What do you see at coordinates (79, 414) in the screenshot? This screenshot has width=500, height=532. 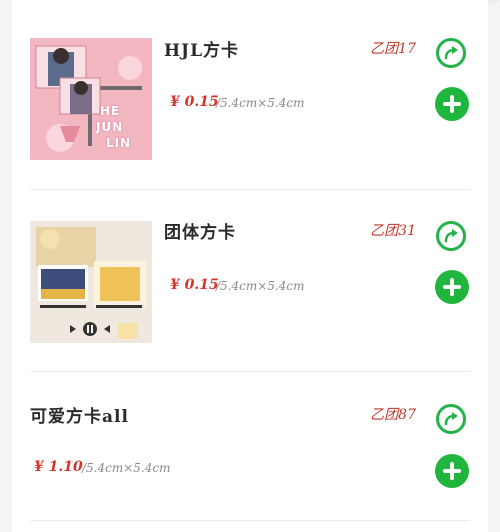 I see `product-title: 可爱方卡all` at bounding box center [79, 414].